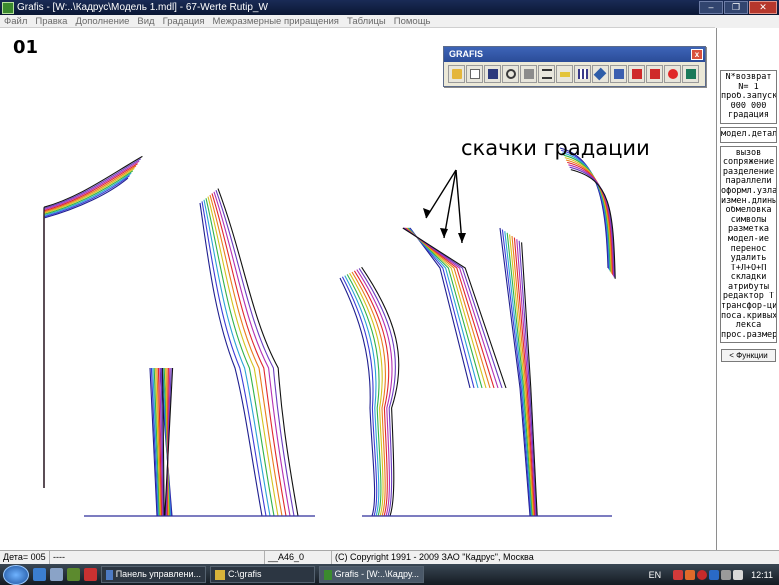  Describe the element at coordinates (145, 21) in the screenshot. I see `menu-view: Вид` at that location.